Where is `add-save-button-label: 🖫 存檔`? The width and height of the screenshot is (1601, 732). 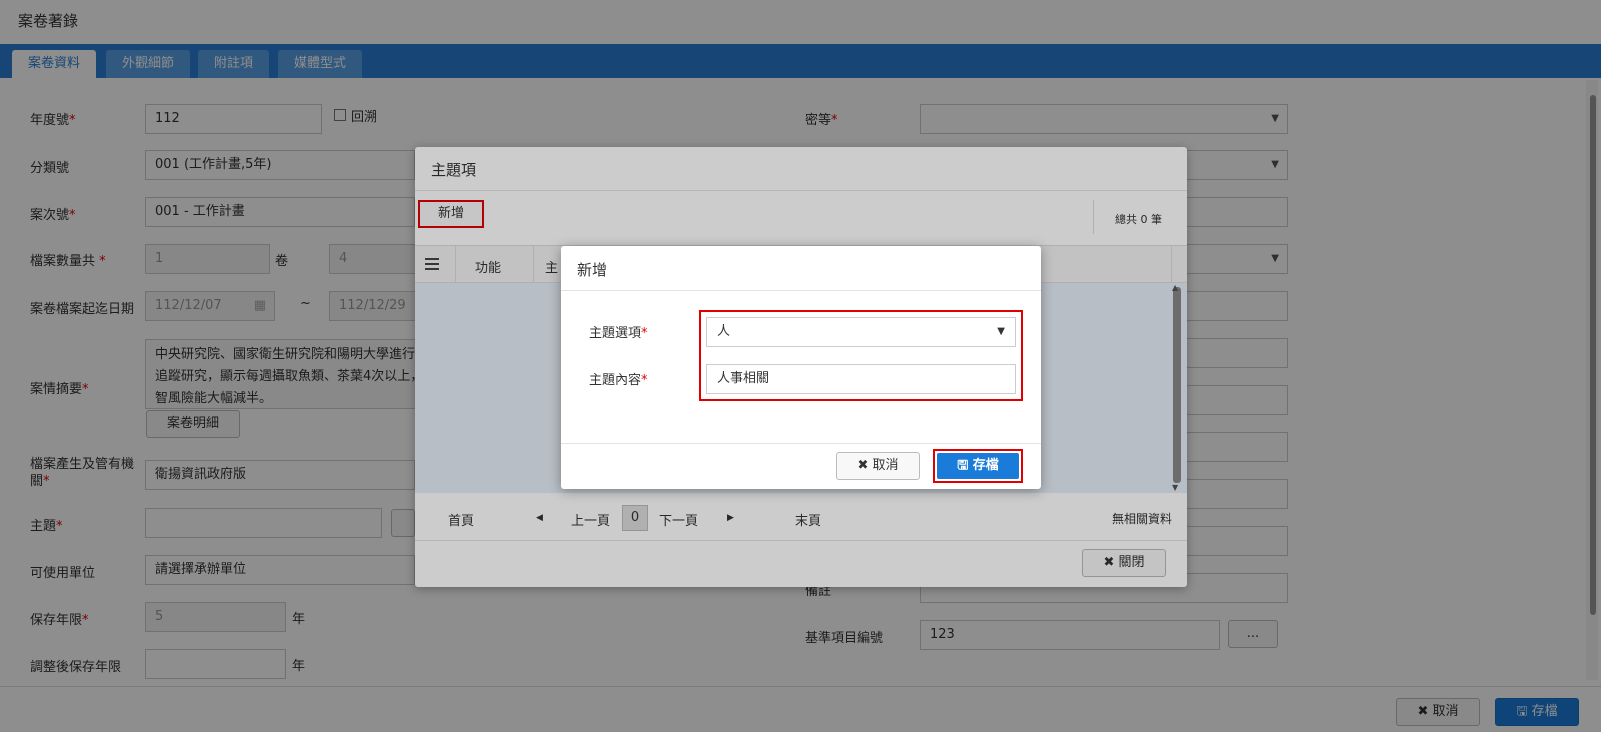 add-save-button-label: 🖫 存檔 is located at coordinates (978, 466).